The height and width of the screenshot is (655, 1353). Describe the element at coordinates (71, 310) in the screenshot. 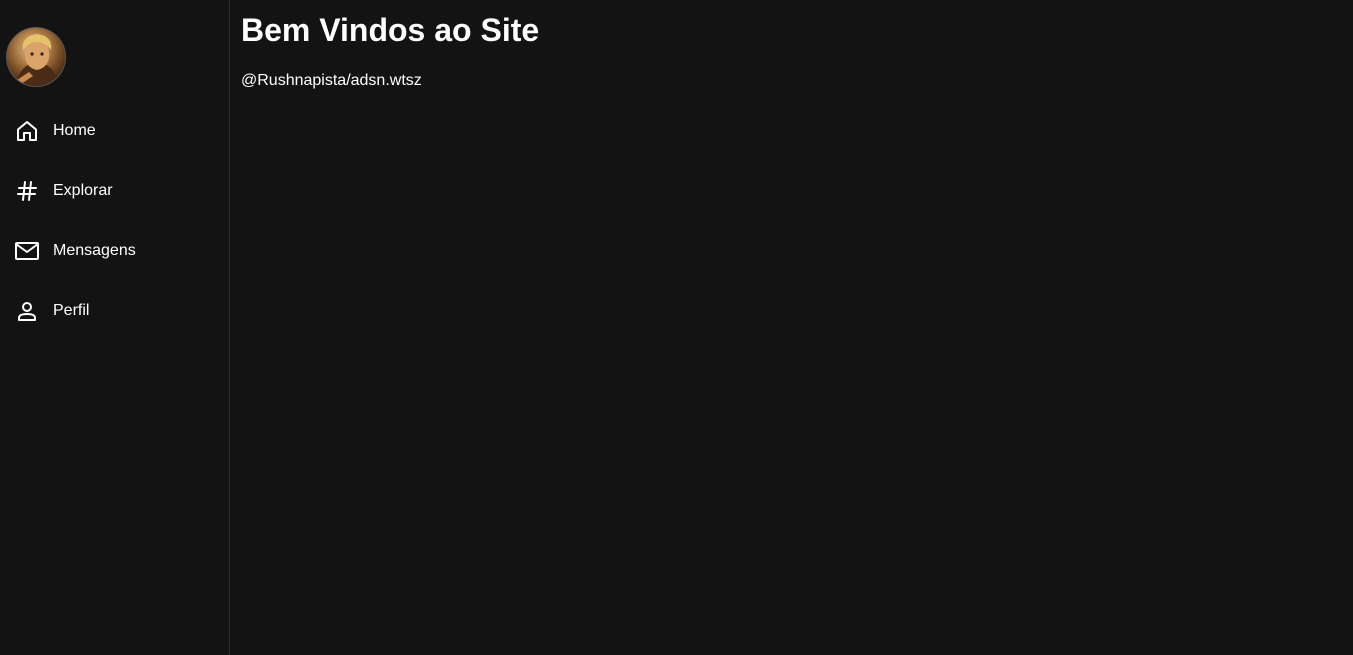

I see `sidebar-item-label: Perfil` at that location.